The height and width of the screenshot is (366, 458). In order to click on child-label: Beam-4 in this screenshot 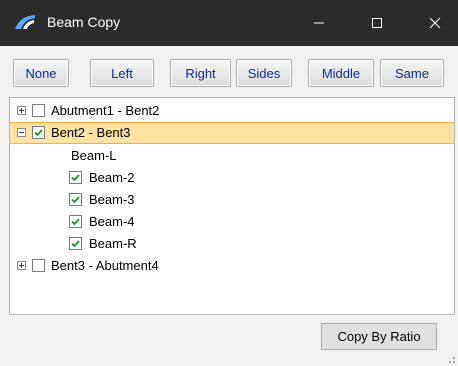, I will do `click(112, 221)`.